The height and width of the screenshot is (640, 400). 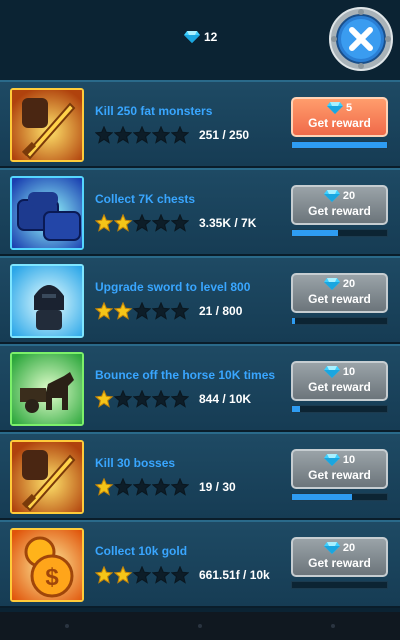 I want to click on horse-cart-icon, so click(x=47, y=389).